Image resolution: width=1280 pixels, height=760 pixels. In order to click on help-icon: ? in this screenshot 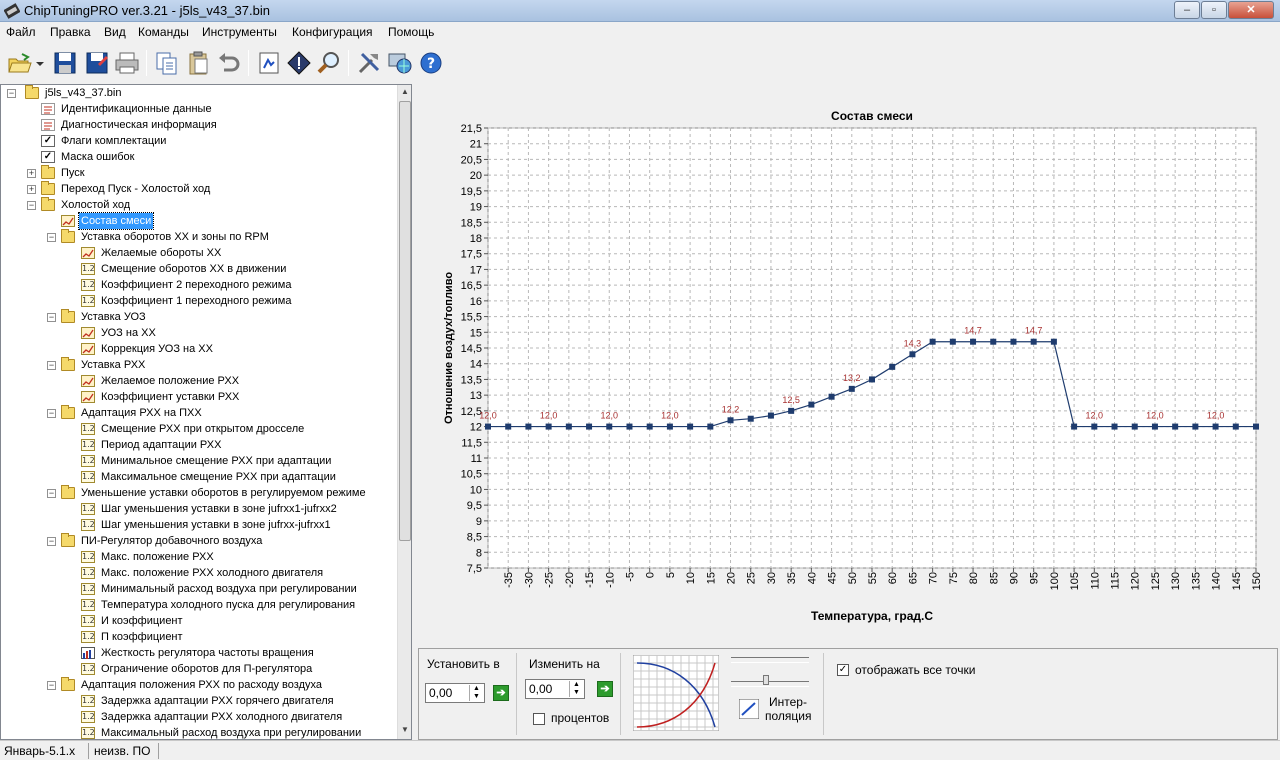, I will do `click(431, 63)`.